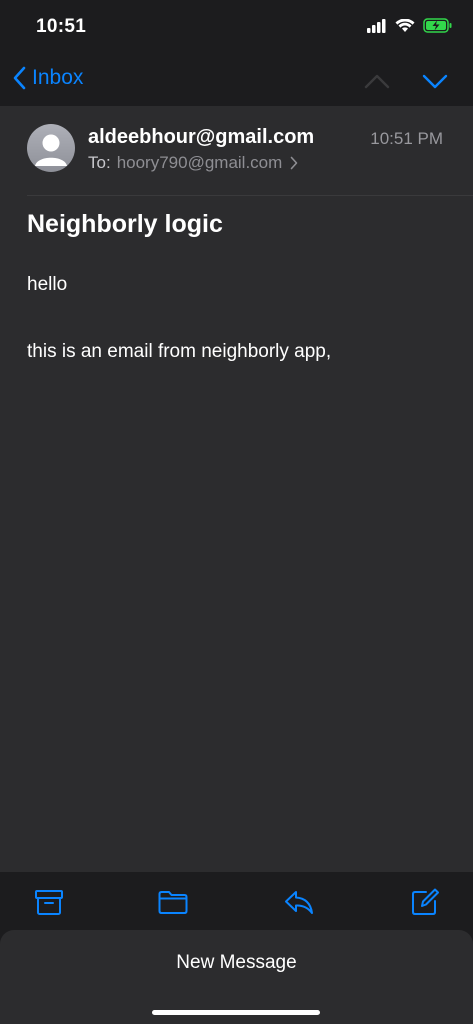 This screenshot has height=1024, width=473. Describe the element at coordinates (61, 26) in the screenshot. I see `status-time: 10:51` at that location.